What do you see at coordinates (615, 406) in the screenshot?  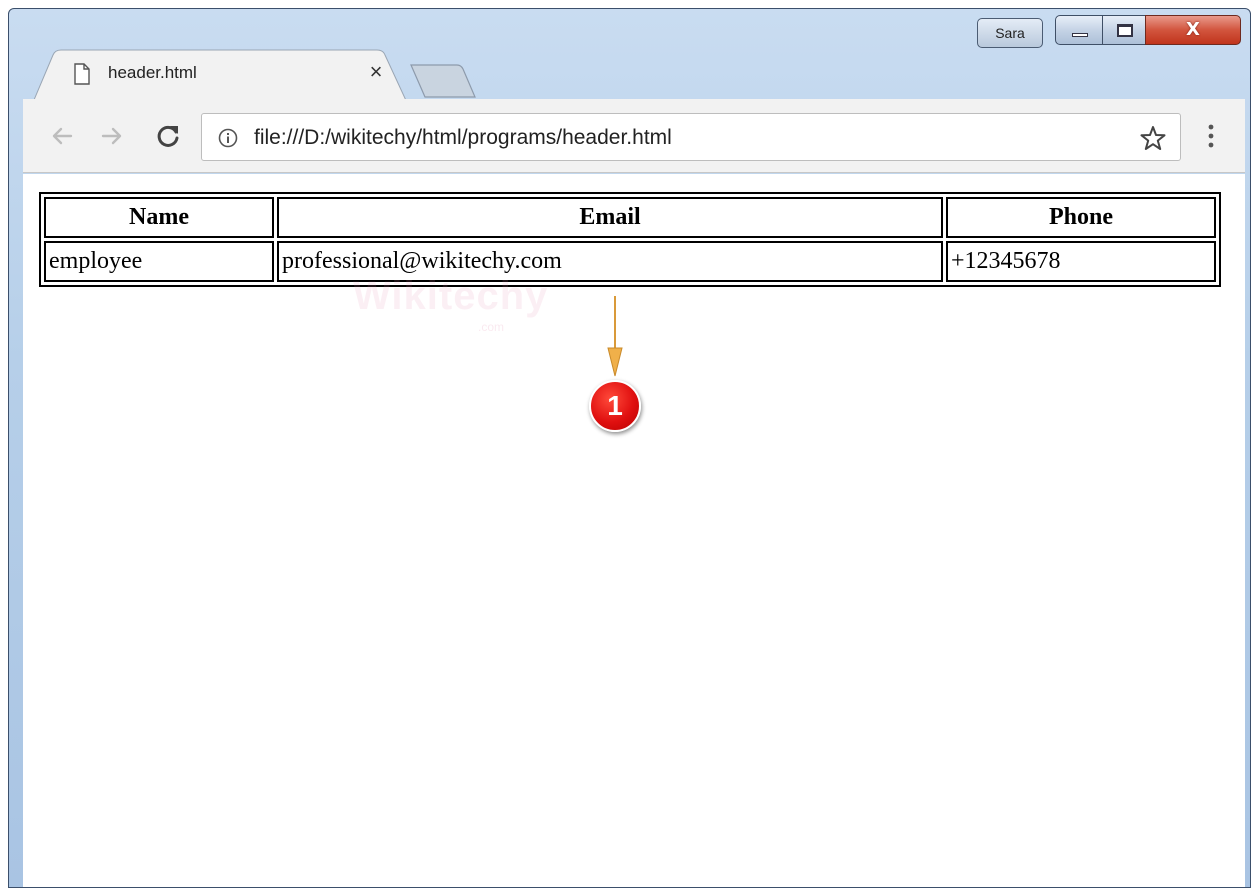 I see `callout-badge: 1` at bounding box center [615, 406].